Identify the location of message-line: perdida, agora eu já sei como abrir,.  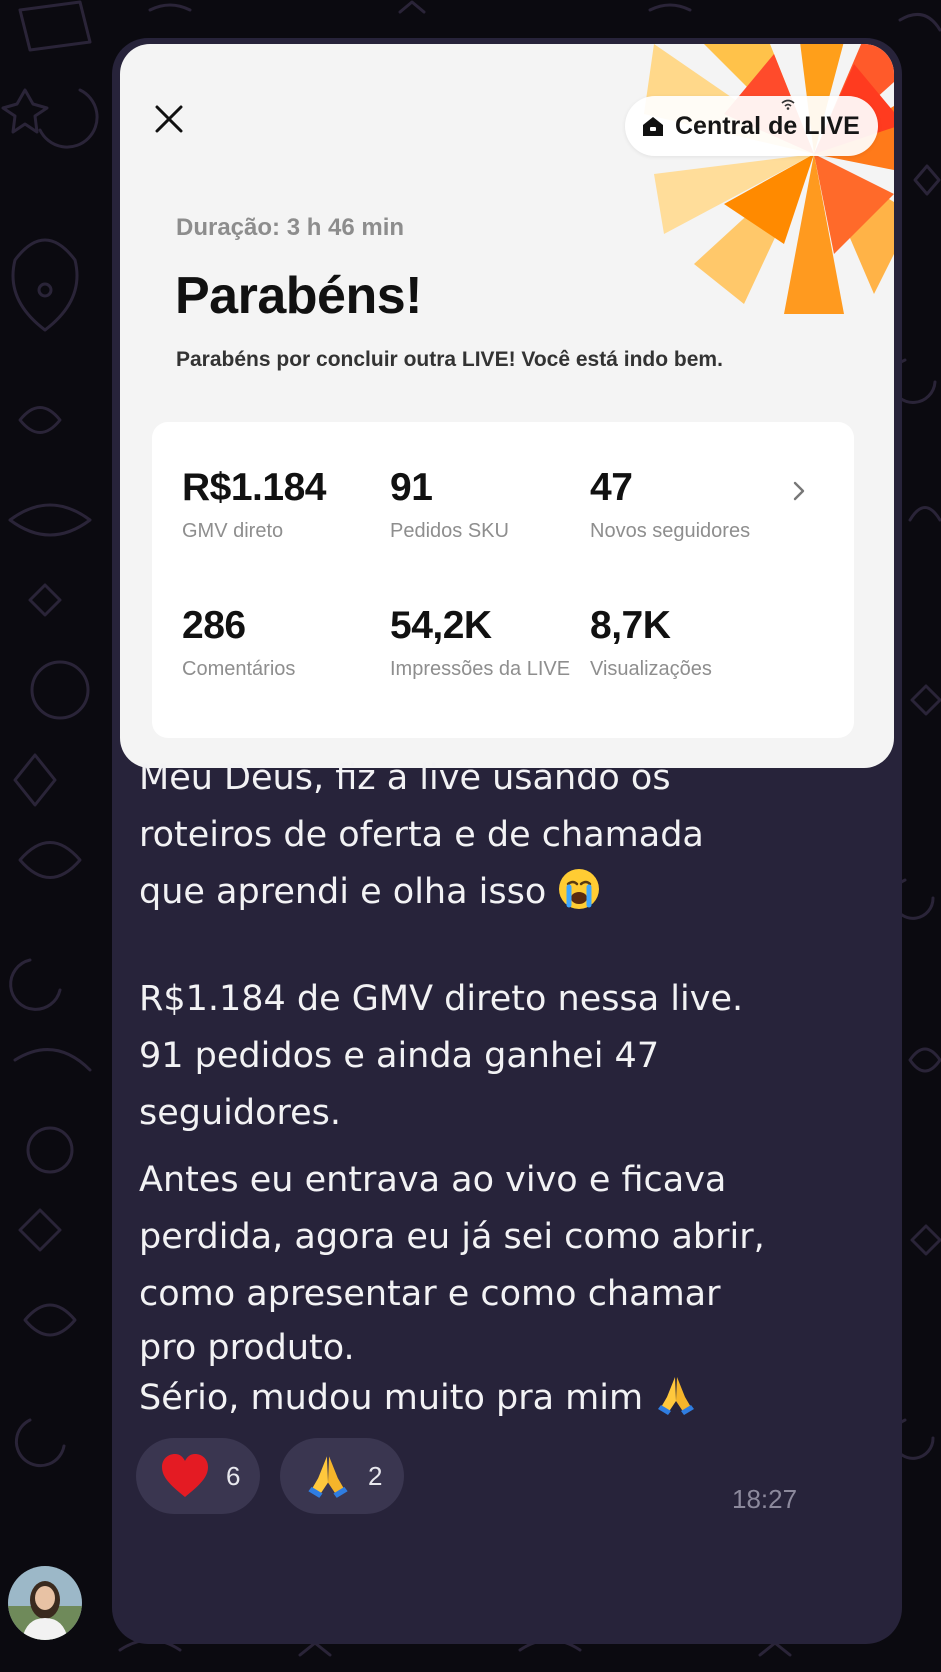
(452, 1237).